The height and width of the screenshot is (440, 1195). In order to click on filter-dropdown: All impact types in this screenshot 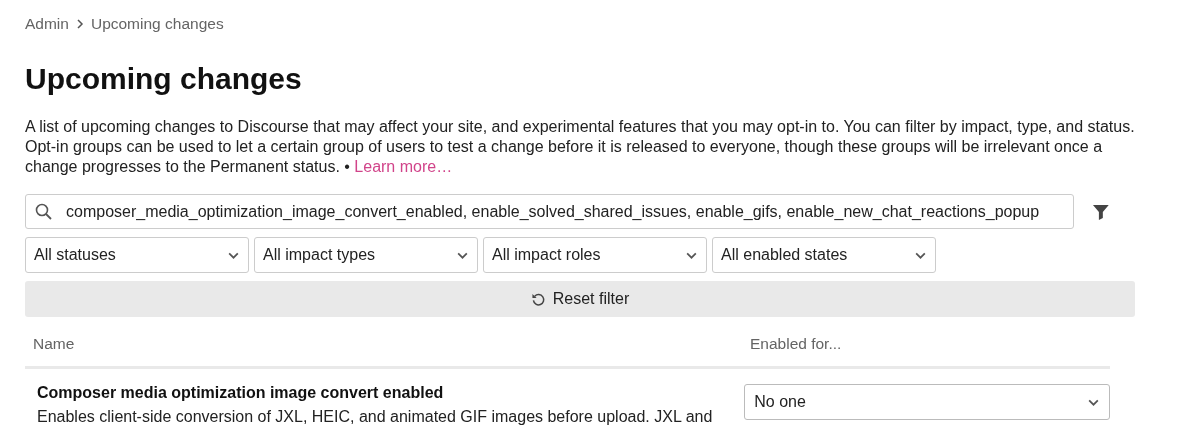, I will do `click(366, 255)`.